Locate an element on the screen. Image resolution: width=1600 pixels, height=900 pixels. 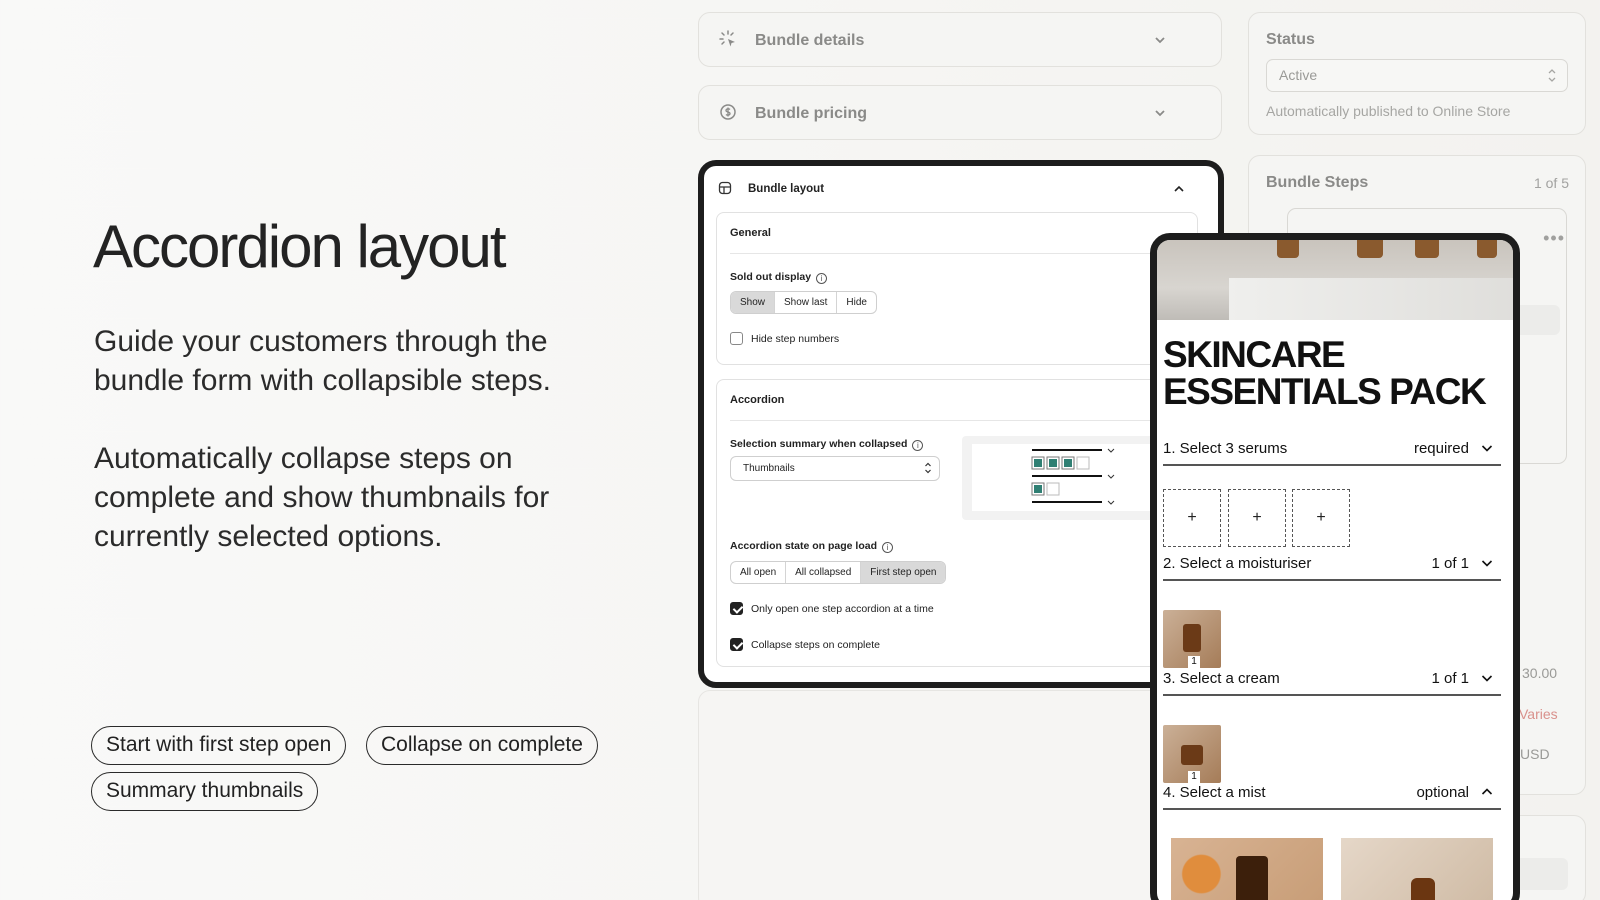
page-title: Accordion layout is located at coordinates (300, 246).